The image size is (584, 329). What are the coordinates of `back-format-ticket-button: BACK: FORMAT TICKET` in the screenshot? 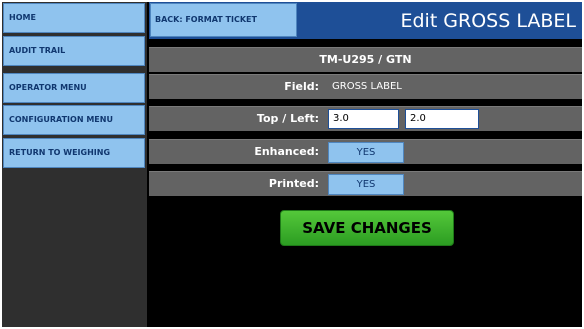 It's located at (223, 20).